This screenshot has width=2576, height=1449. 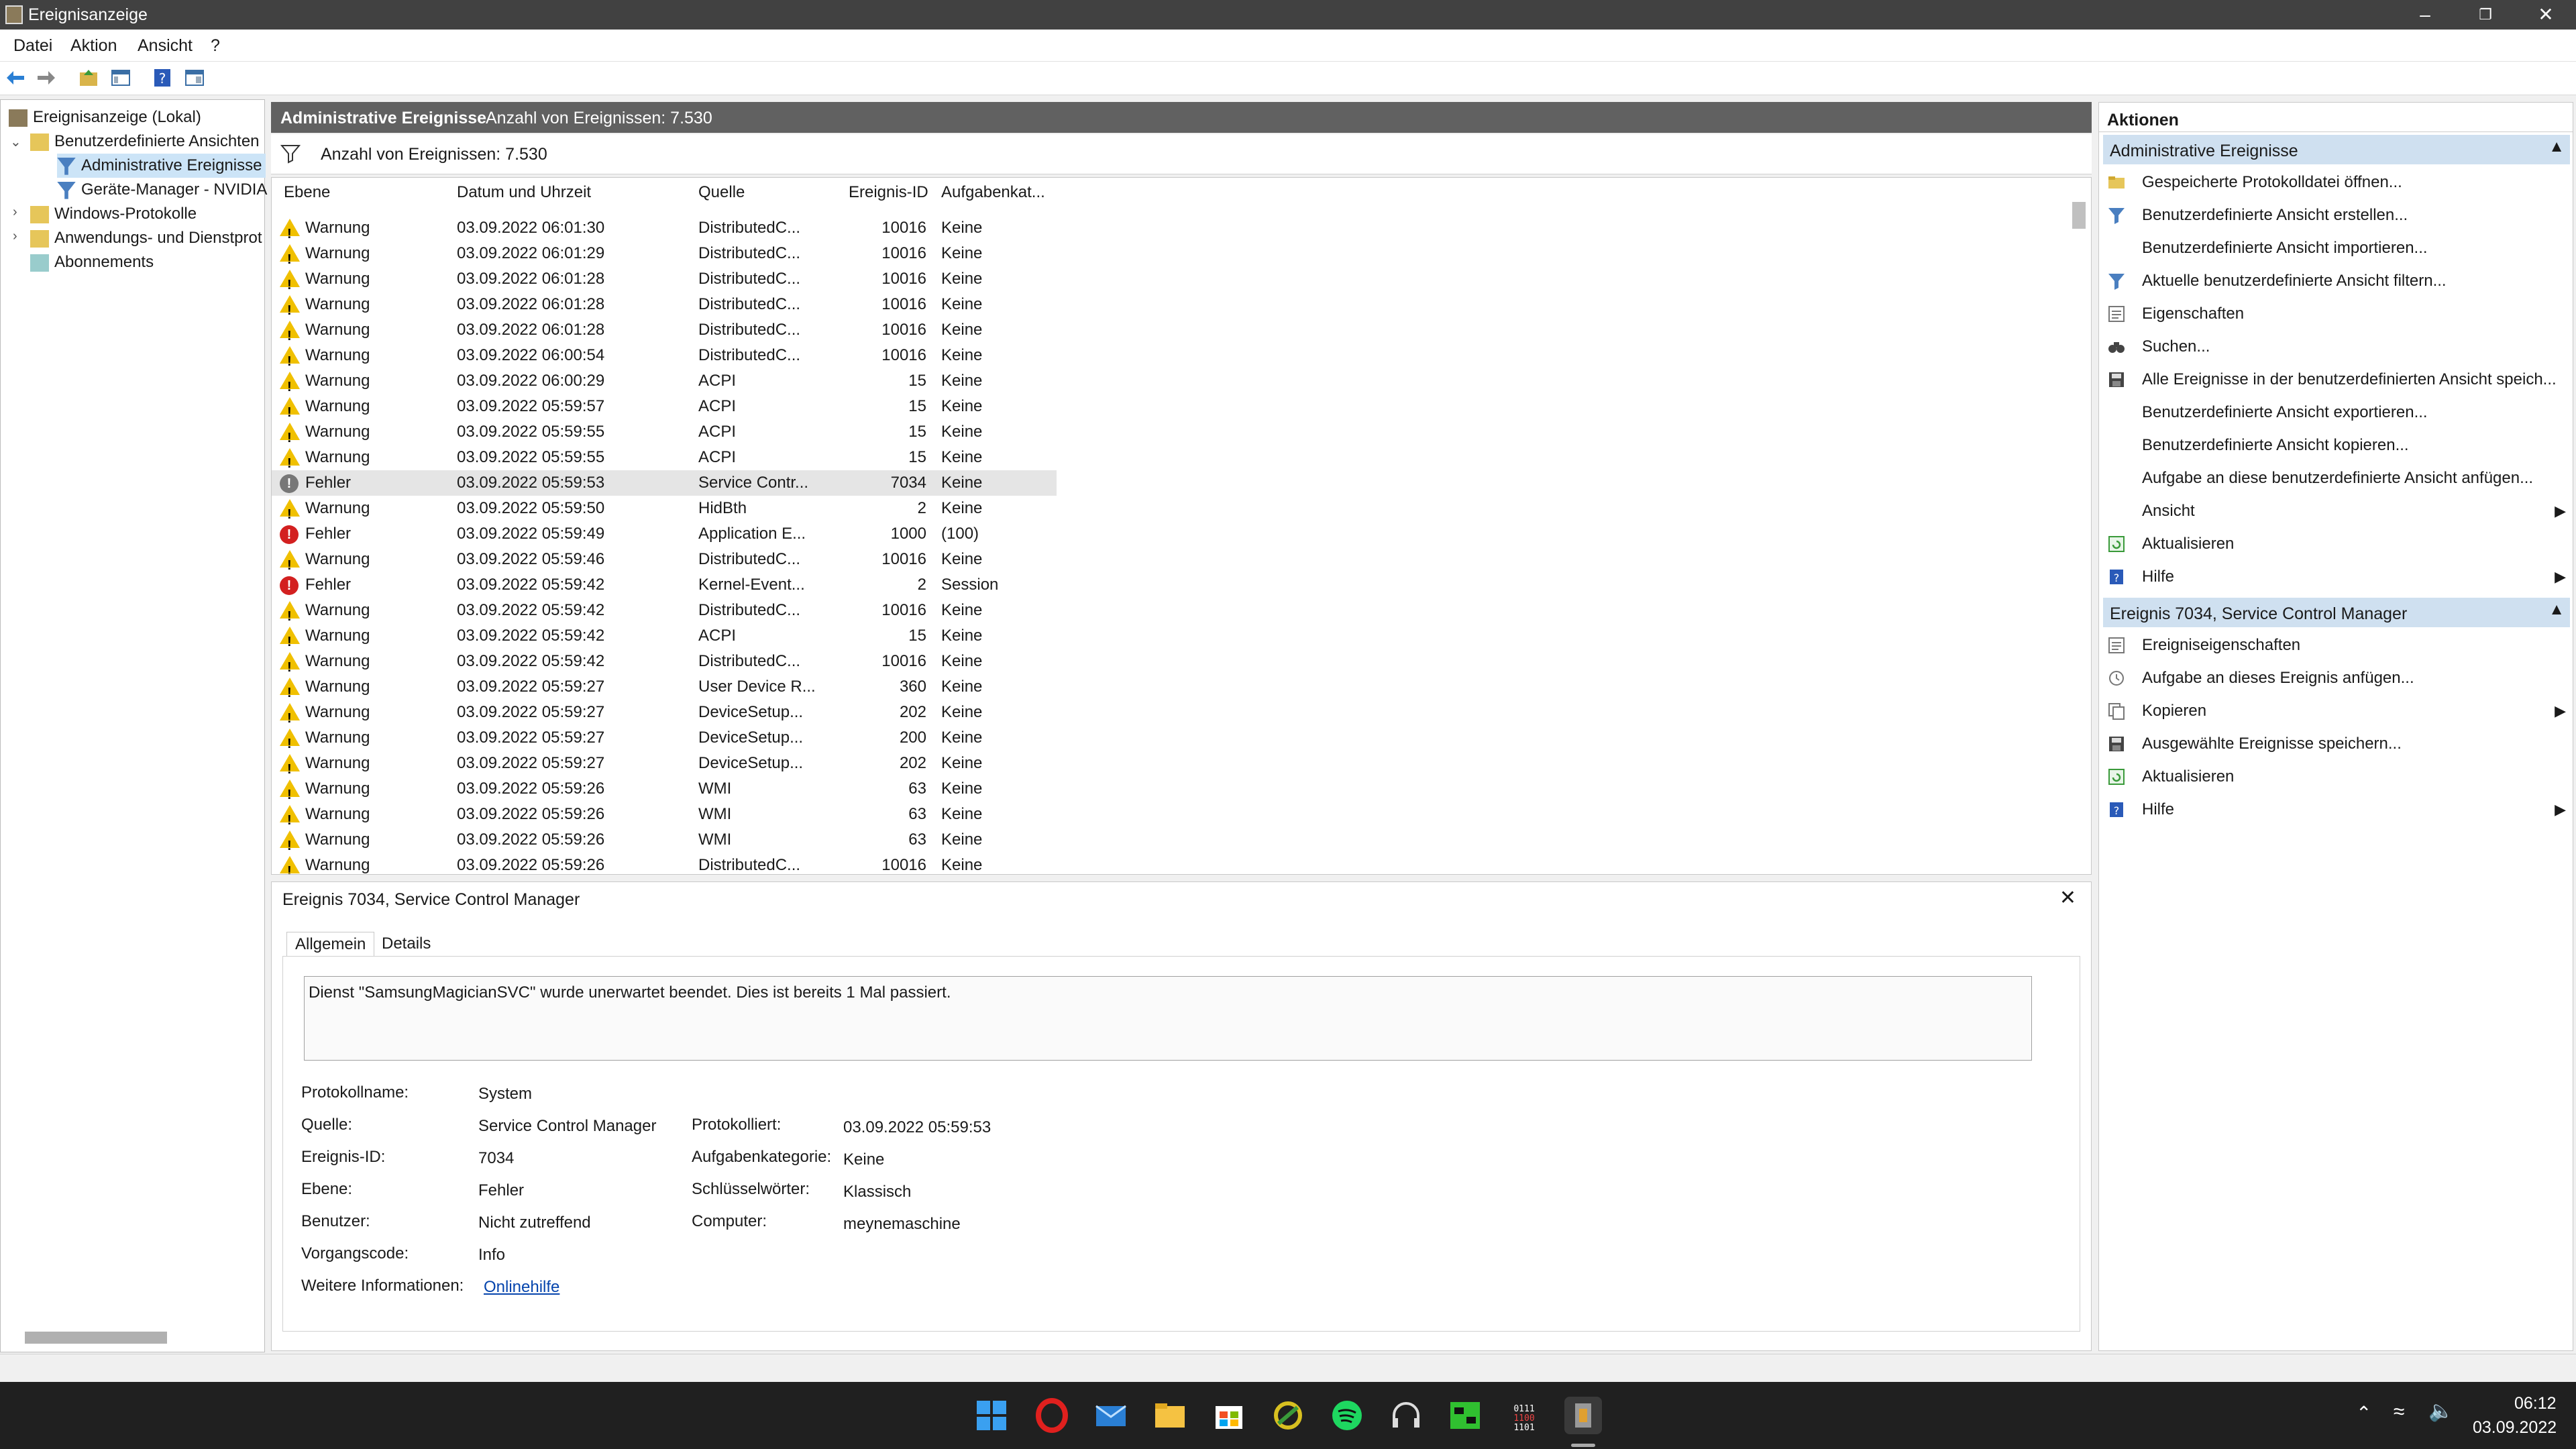 I want to click on app-icon-green-terminal, so click(x=1465, y=1415).